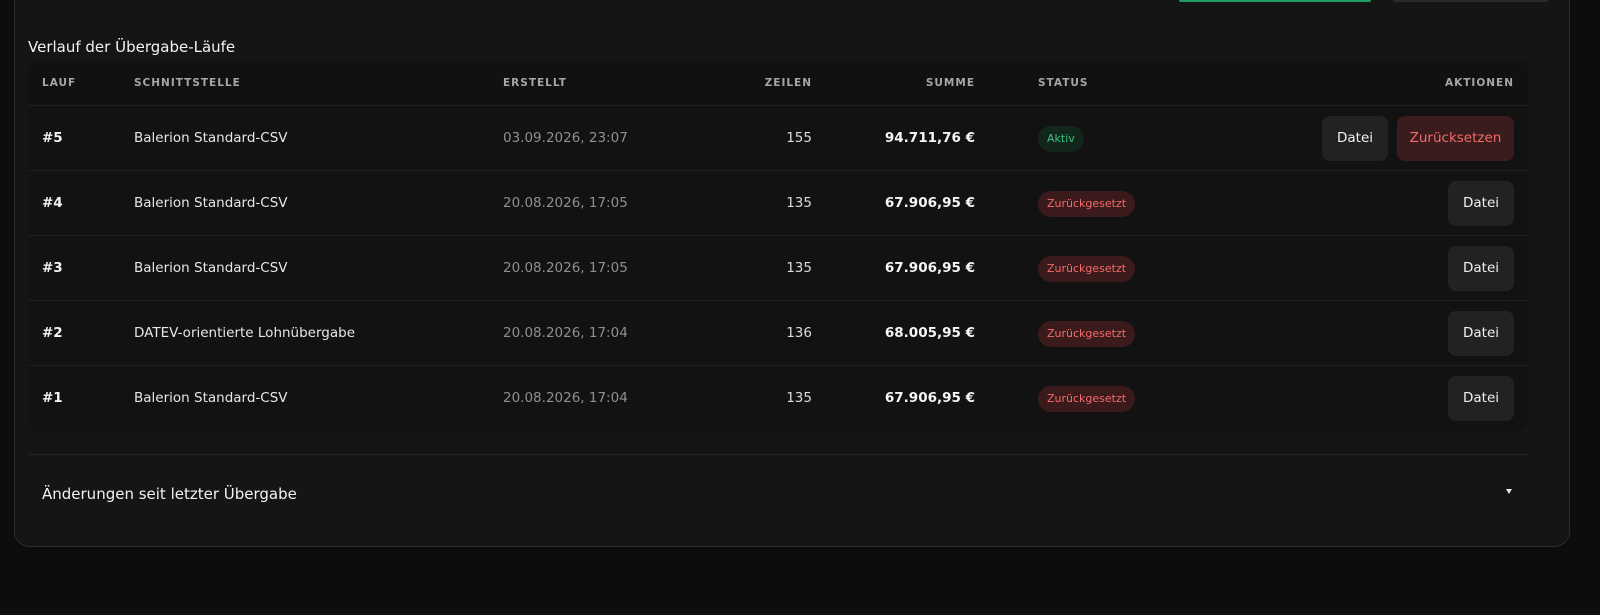 This screenshot has height=615, width=1600. I want to click on secondary-control-edge, so click(1470, 1).